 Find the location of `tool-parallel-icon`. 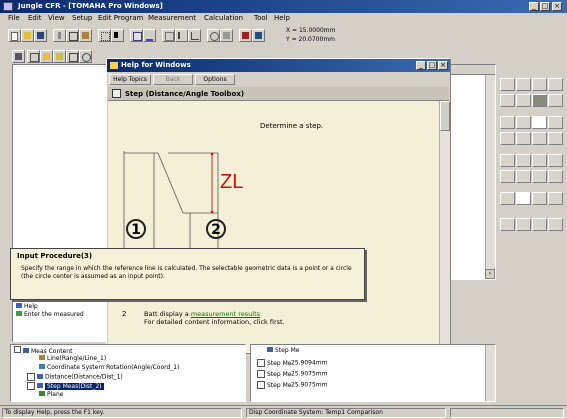

tool-parallel-icon is located at coordinates (523, 160).